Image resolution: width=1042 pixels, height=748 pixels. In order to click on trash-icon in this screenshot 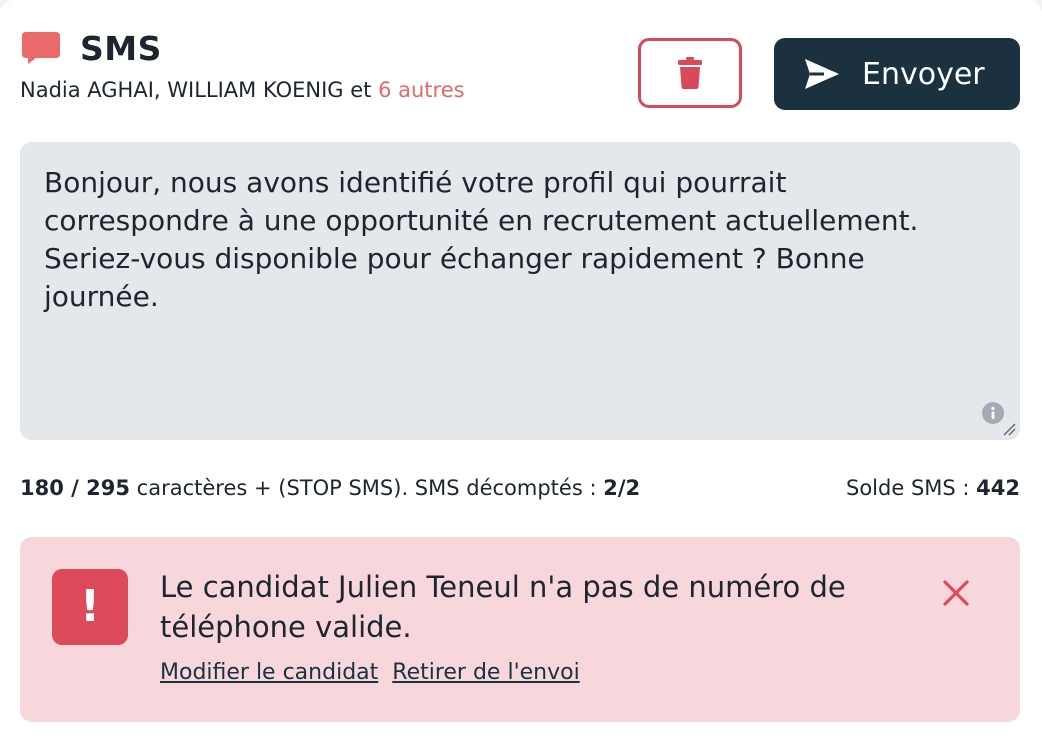, I will do `click(690, 73)`.